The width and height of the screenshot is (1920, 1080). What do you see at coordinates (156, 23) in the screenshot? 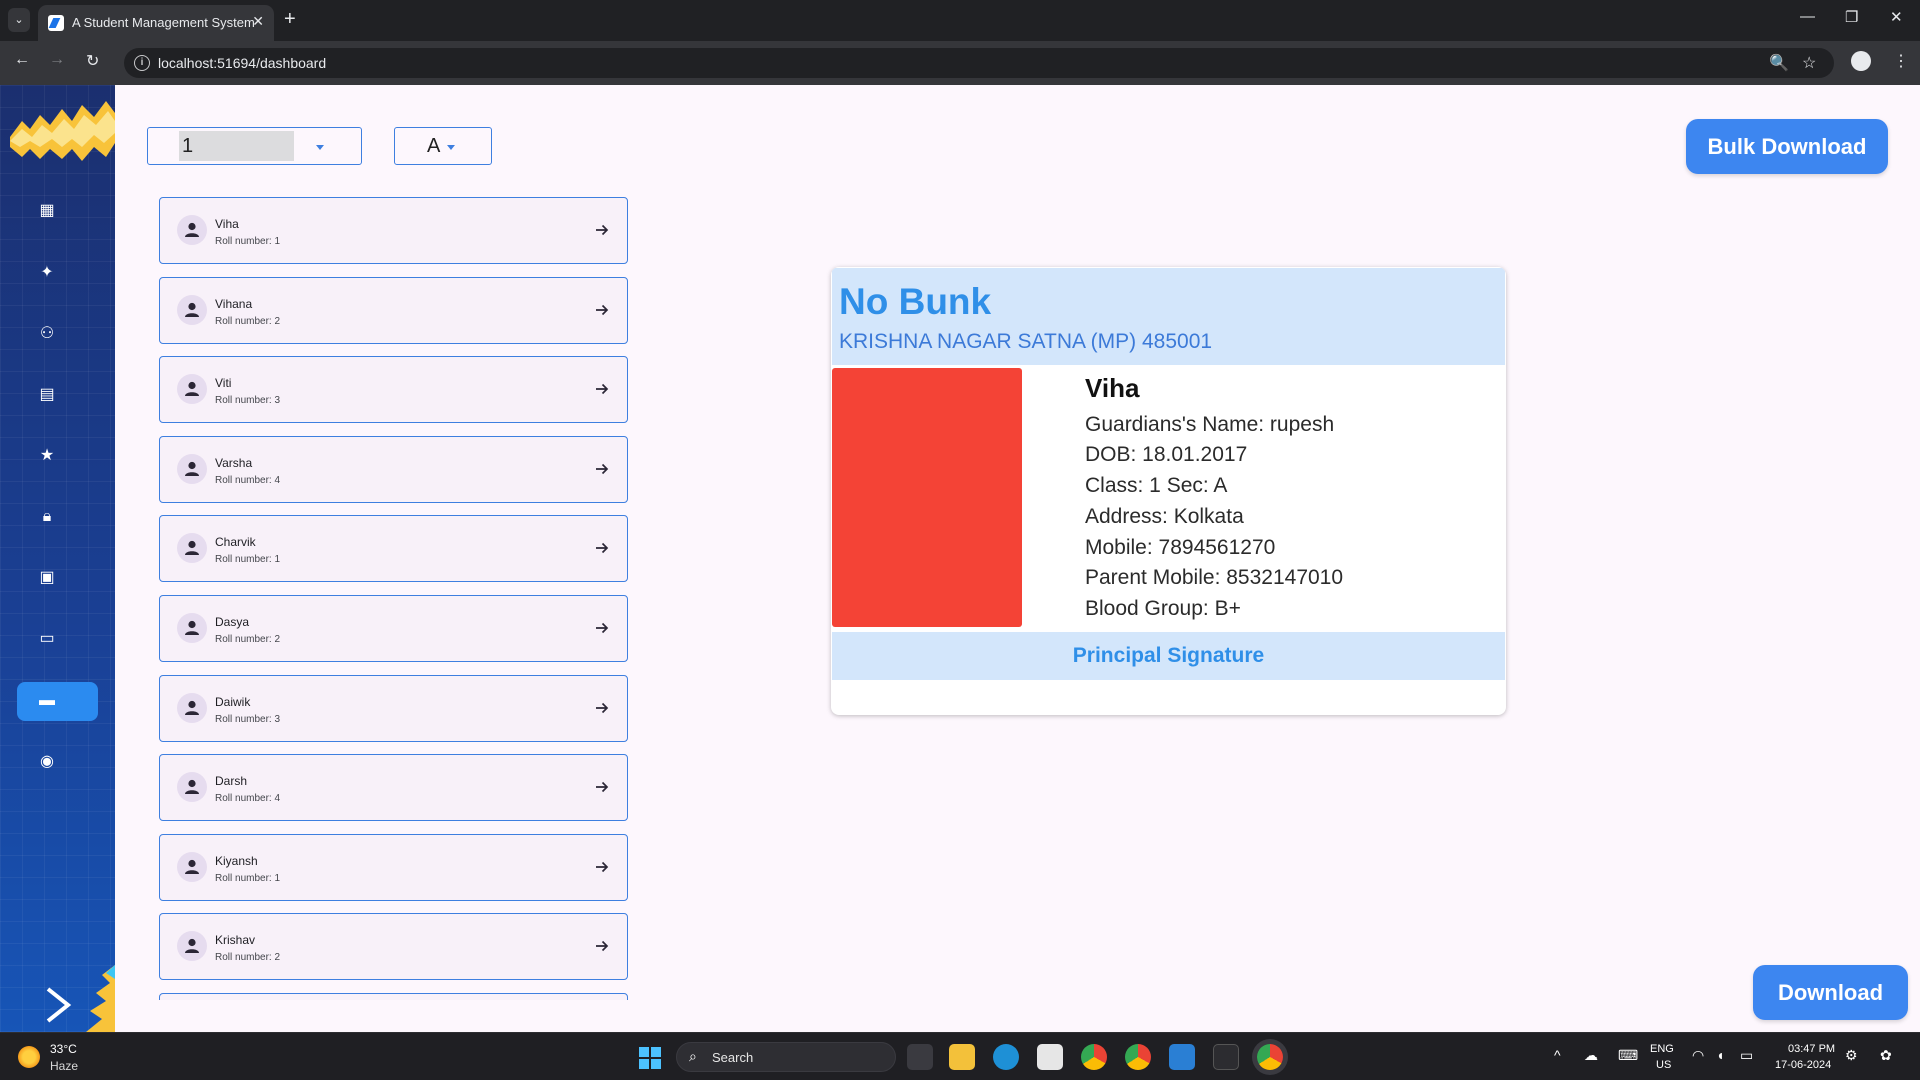
I see `browser-tab: A Student Management System ✕` at bounding box center [156, 23].